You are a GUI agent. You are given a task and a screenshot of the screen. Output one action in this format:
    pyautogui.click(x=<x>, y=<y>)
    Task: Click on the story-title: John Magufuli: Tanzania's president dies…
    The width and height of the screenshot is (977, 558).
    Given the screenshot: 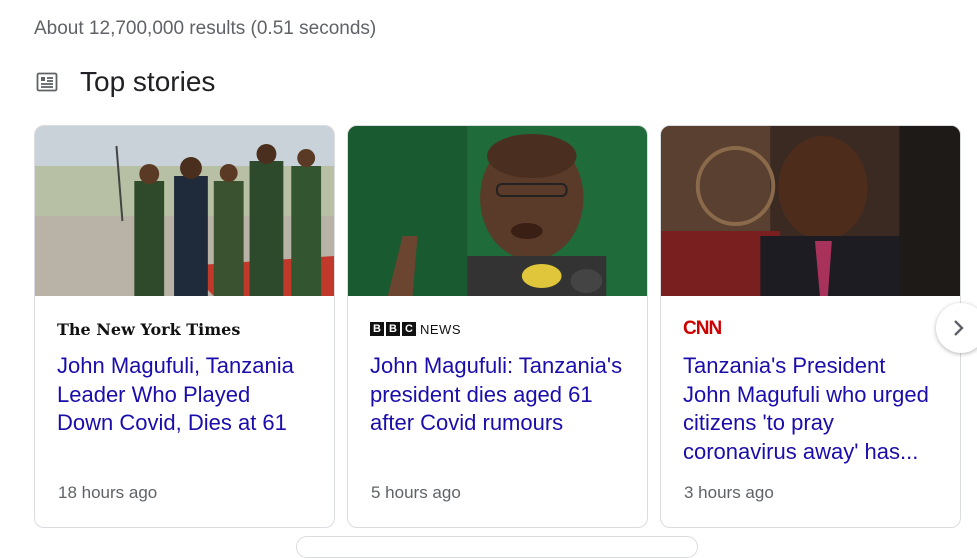 What is the action you would take?
    pyautogui.click(x=497, y=395)
    